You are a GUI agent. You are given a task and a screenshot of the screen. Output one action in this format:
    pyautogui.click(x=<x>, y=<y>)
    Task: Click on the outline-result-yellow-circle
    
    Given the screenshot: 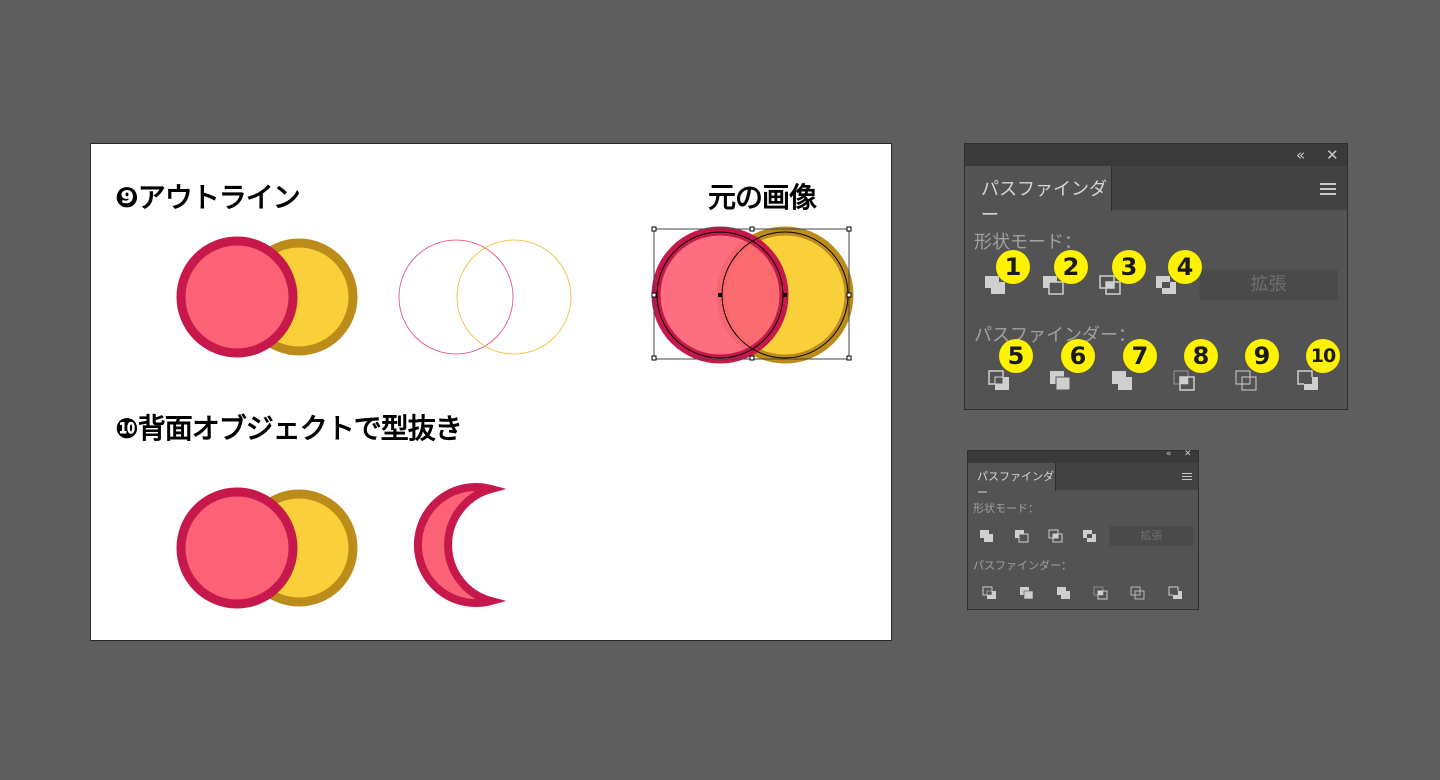 What is the action you would take?
    pyautogui.click(x=514, y=297)
    